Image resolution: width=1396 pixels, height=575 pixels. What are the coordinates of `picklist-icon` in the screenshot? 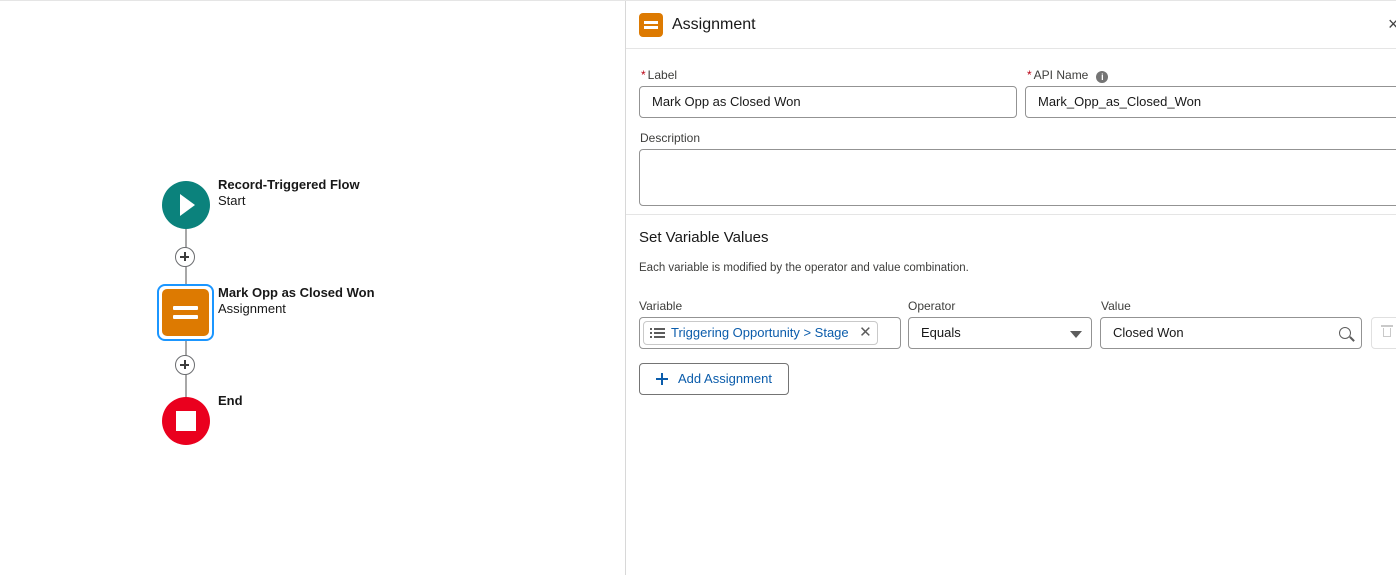 It's located at (657, 333).